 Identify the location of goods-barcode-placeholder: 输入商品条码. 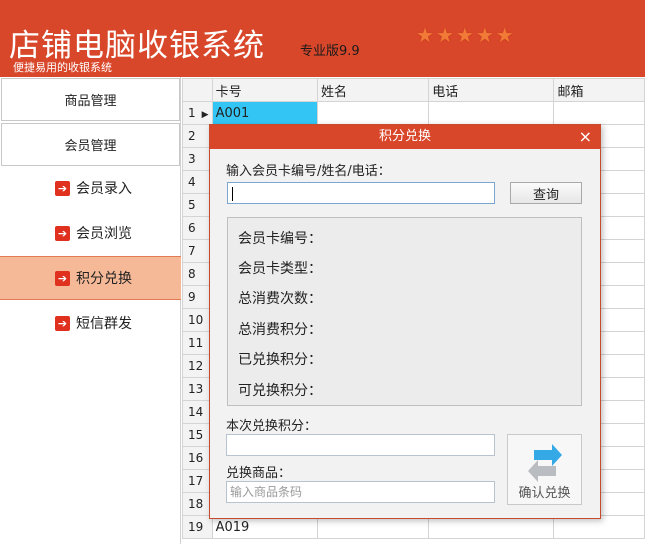
(266, 492).